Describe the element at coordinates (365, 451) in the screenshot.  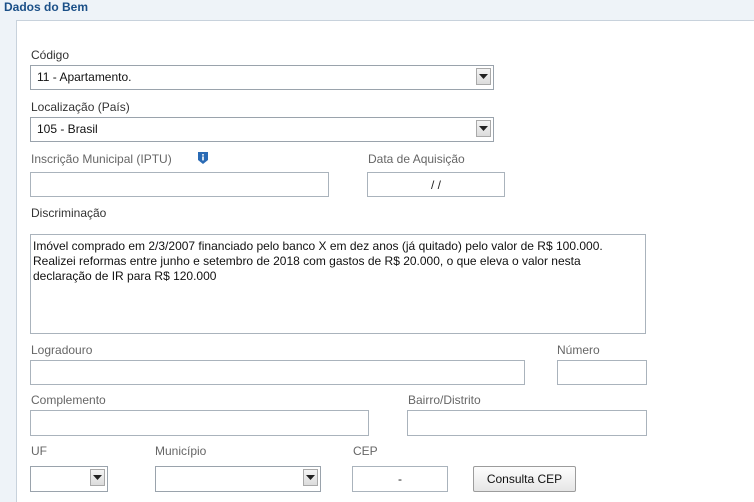
I see `cep-label: CEP` at that location.